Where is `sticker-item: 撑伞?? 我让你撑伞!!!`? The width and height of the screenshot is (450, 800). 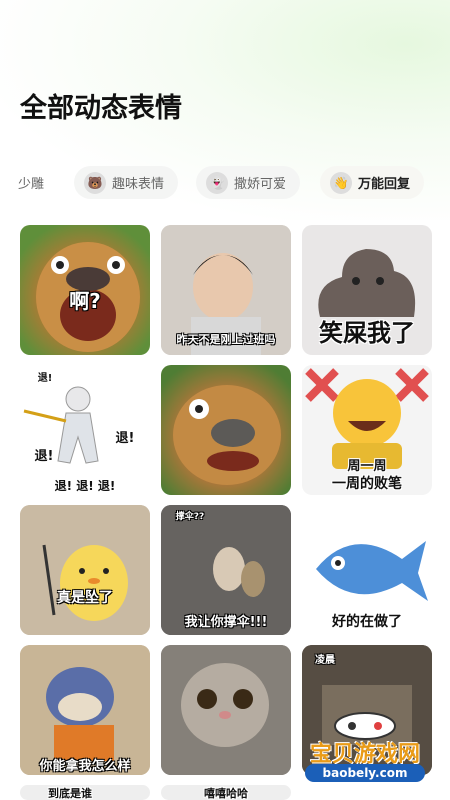
sticker-item: 撑伞?? 我让你撑伞!!! is located at coordinates (226, 570).